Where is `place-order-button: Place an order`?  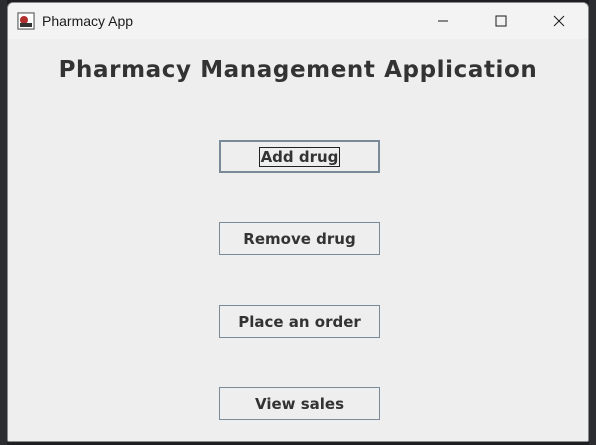
place-order-button: Place an order is located at coordinates (299, 321).